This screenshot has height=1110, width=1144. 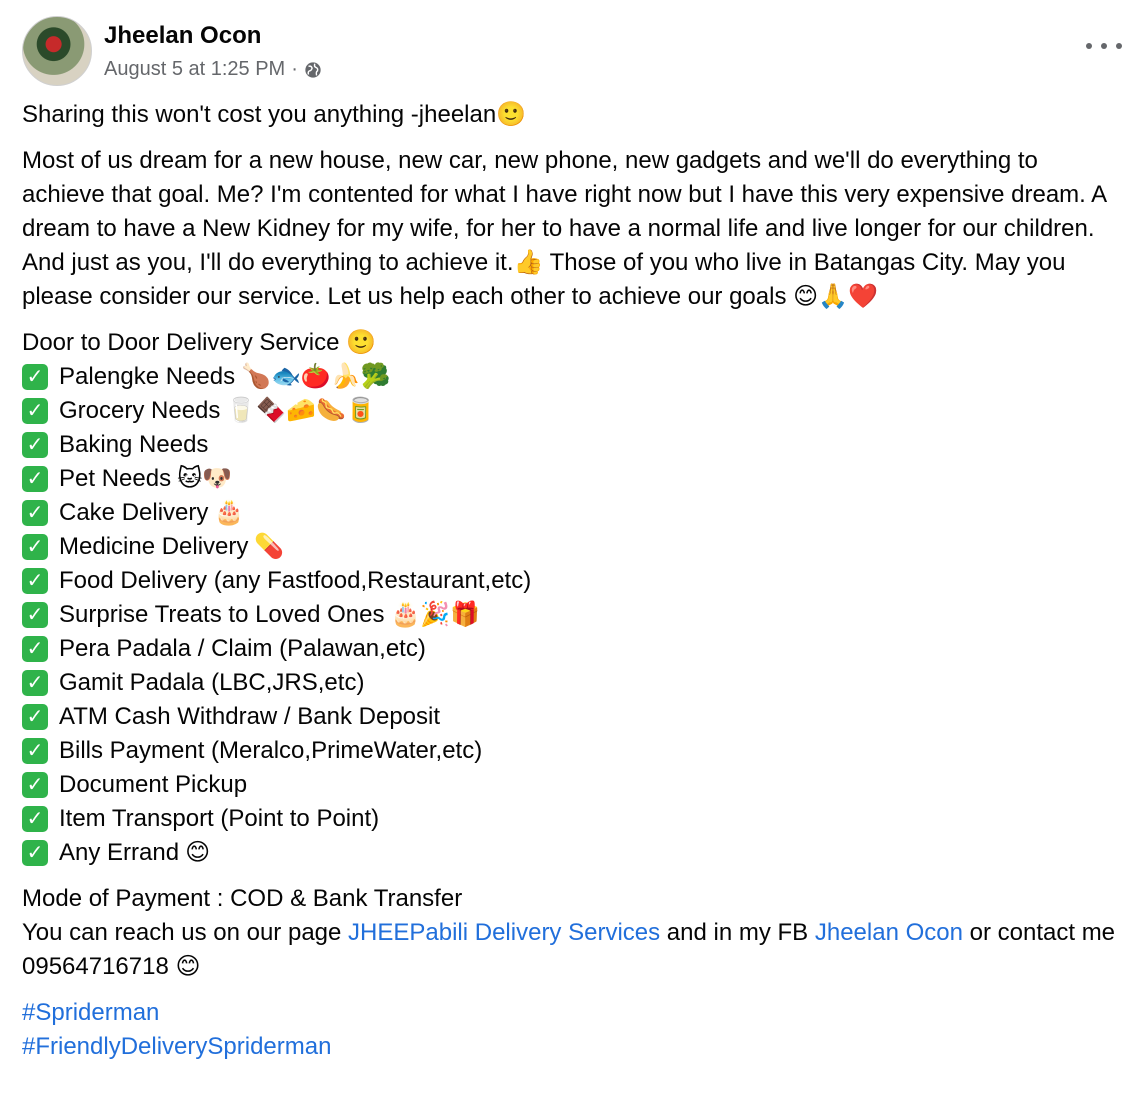 What do you see at coordinates (119, 852) in the screenshot?
I see `service-label: Any Errand` at bounding box center [119, 852].